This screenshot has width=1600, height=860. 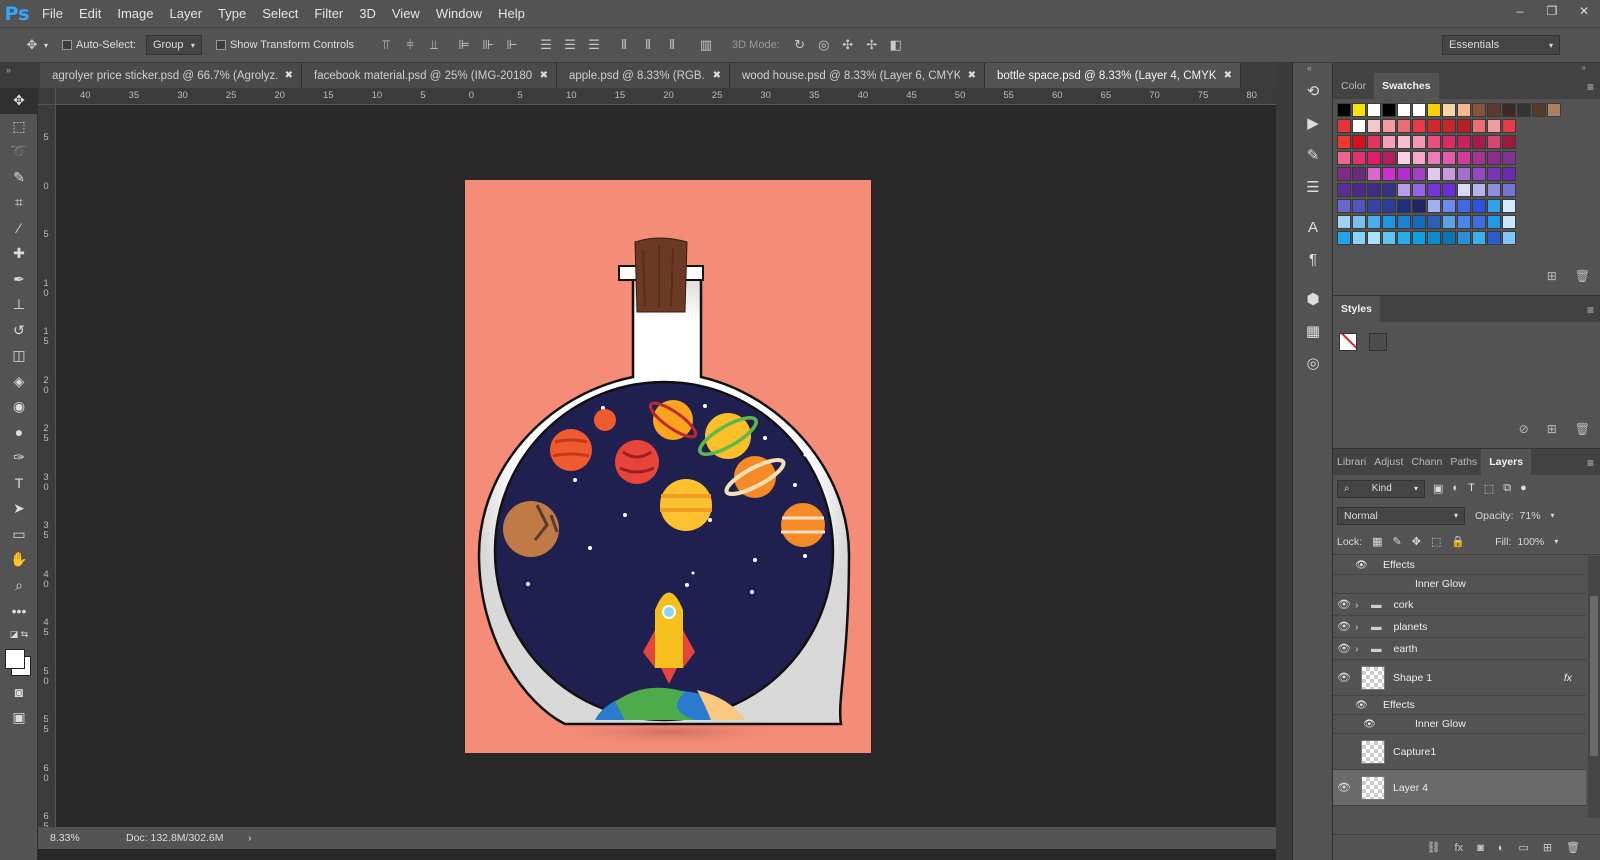 I want to click on layer-row: 👁 › ▬ earth, so click(x=1459, y=649).